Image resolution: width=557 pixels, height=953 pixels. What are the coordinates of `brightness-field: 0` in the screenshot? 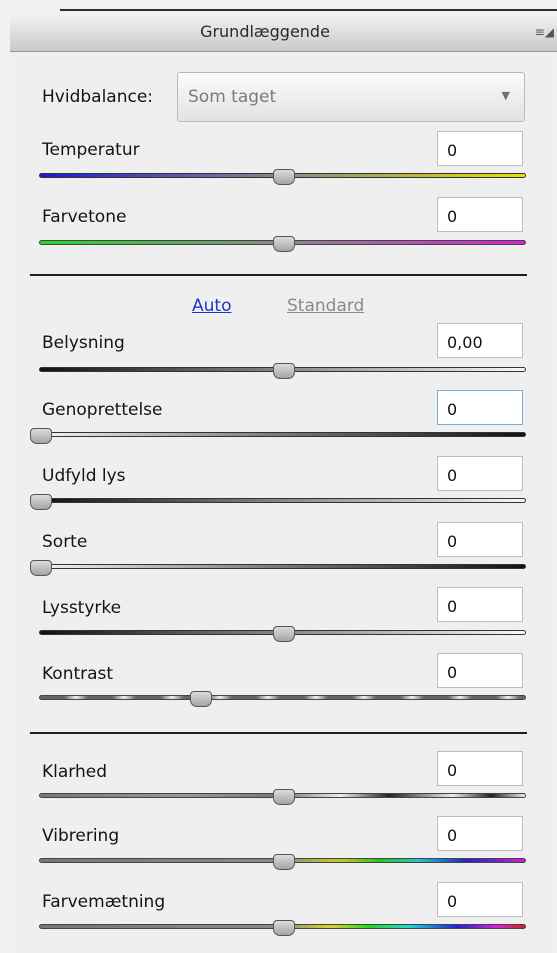 It's located at (480, 604).